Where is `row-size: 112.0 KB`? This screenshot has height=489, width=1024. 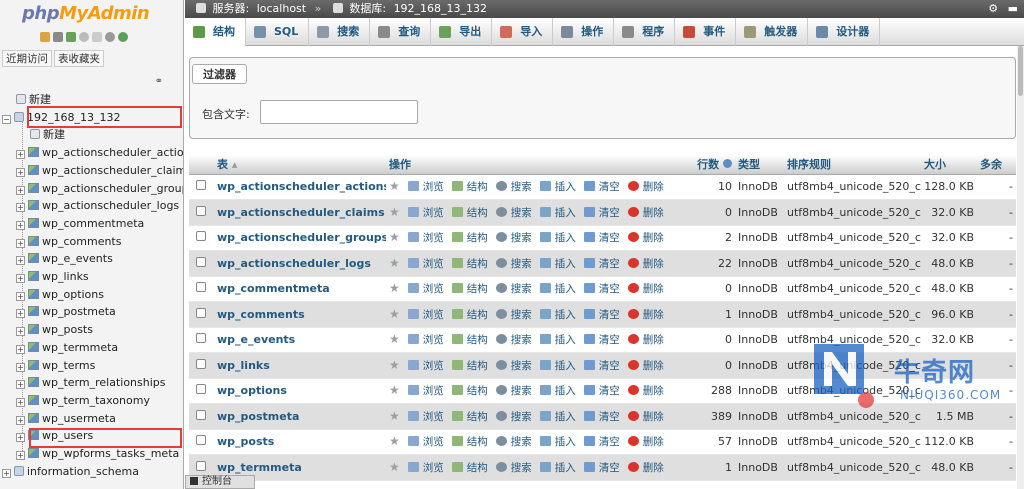 row-size: 112.0 KB is located at coordinates (949, 442).